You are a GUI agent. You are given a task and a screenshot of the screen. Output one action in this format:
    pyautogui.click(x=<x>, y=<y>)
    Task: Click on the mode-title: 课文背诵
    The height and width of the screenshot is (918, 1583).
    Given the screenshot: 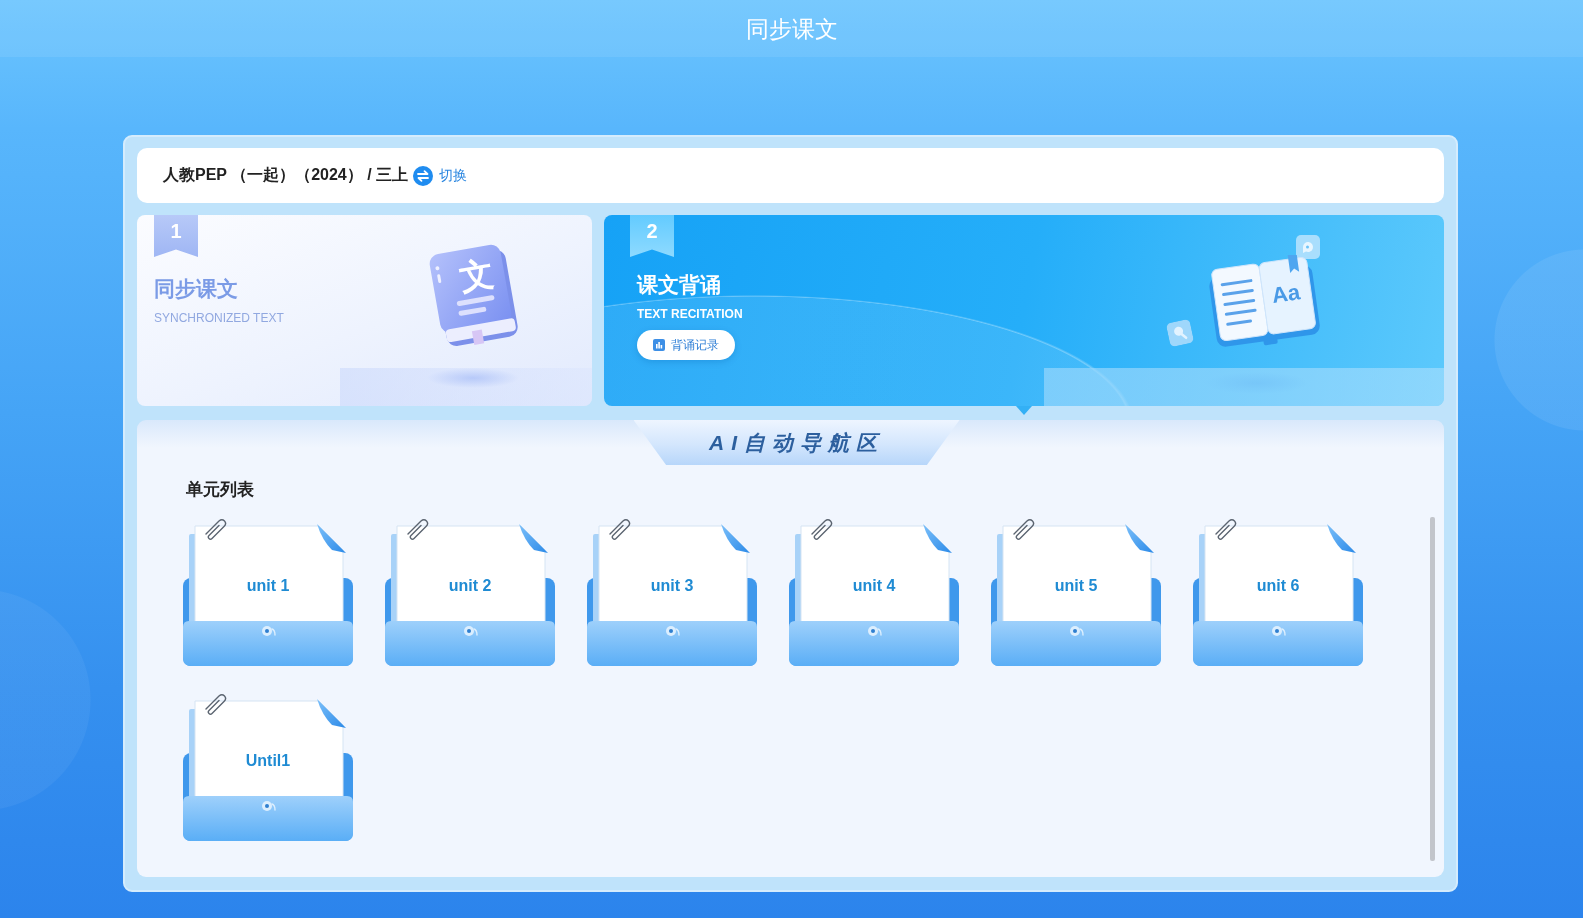 What is the action you would take?
    pyautogui.click(x=679, y=285)
    